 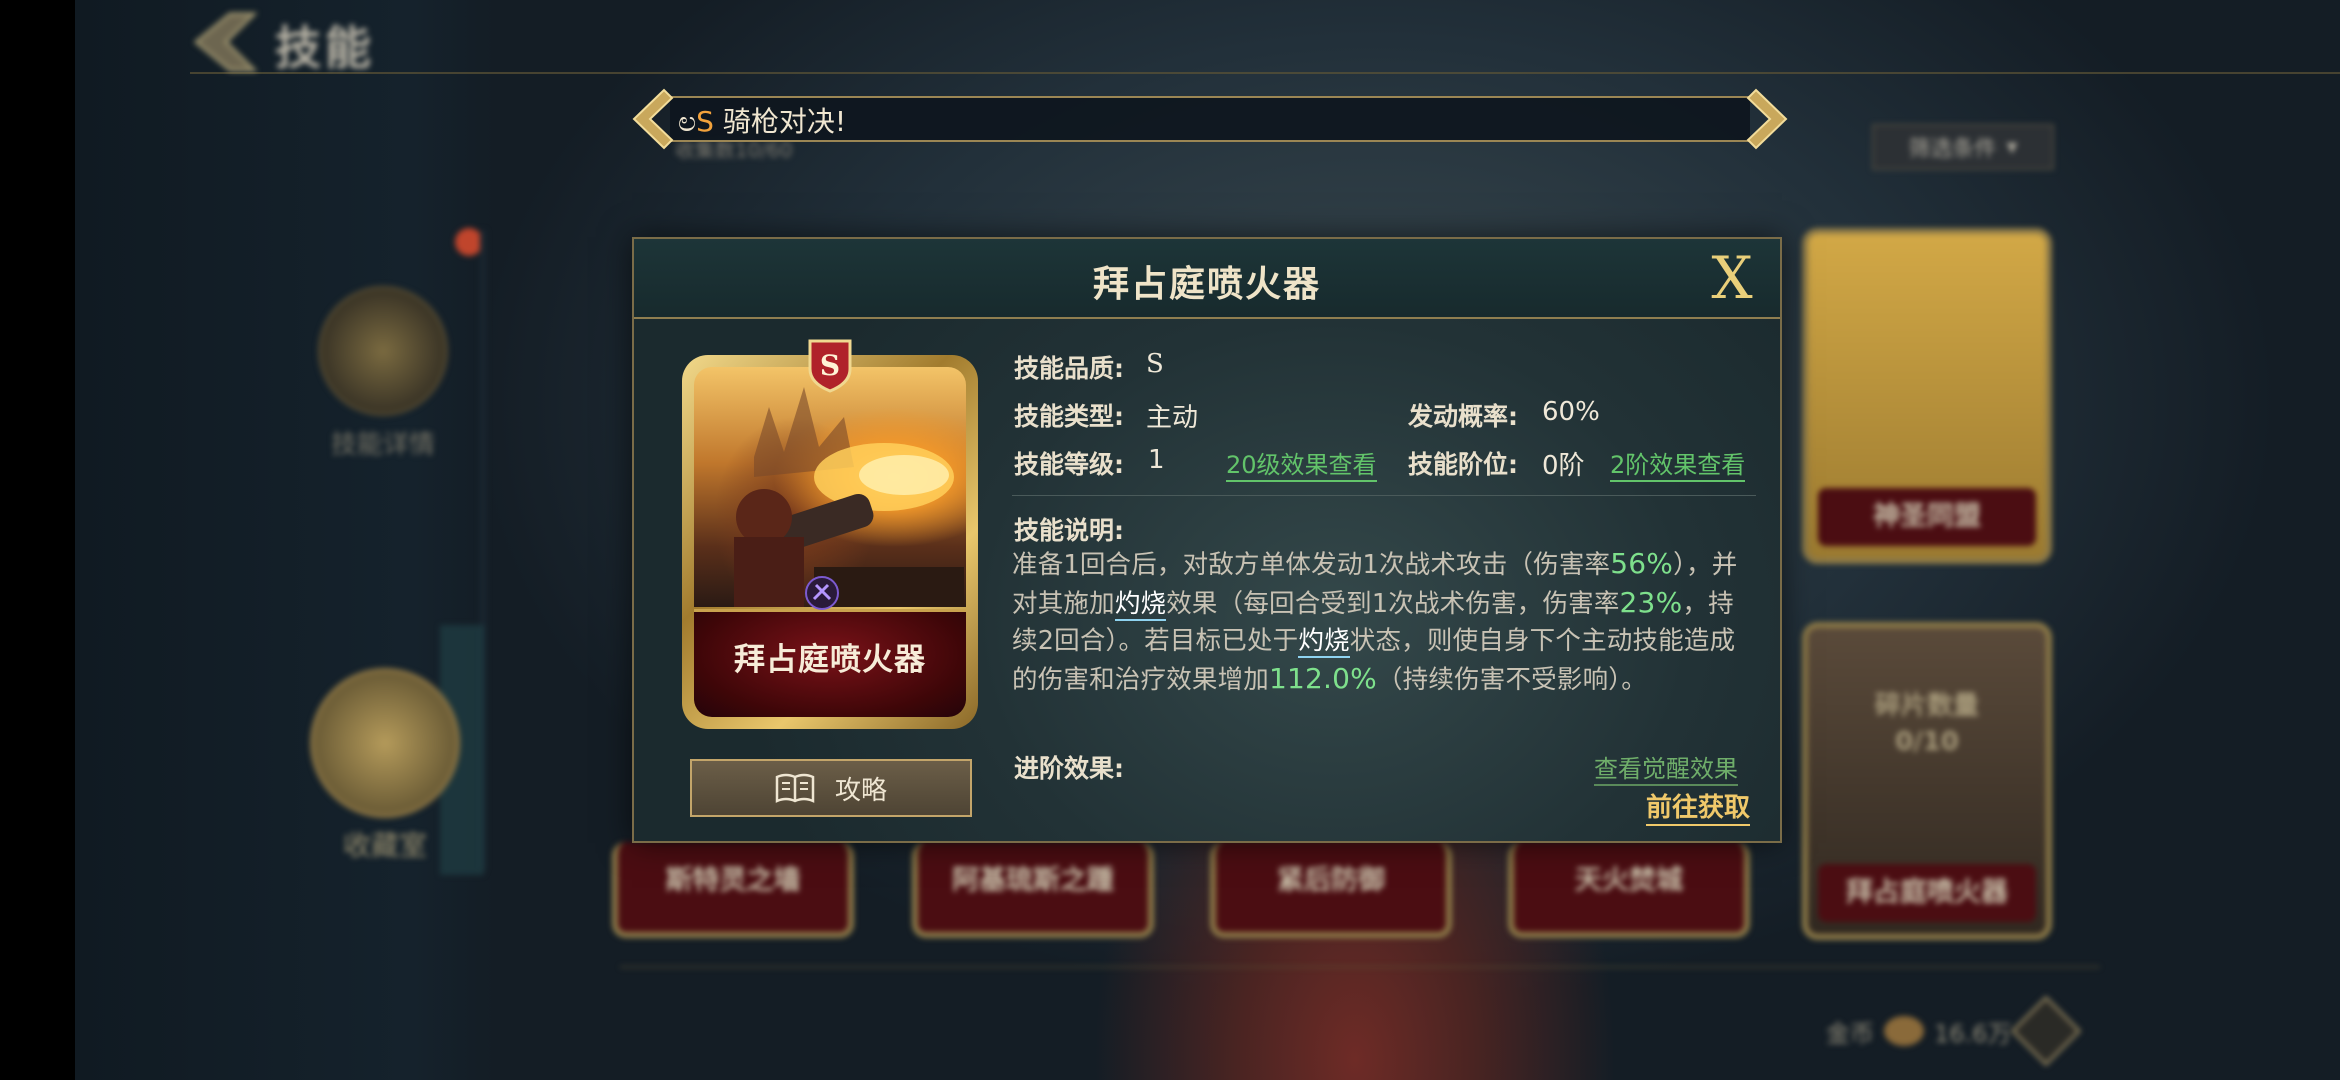 I want to click on screen-edge, so click(x=37, y=540).